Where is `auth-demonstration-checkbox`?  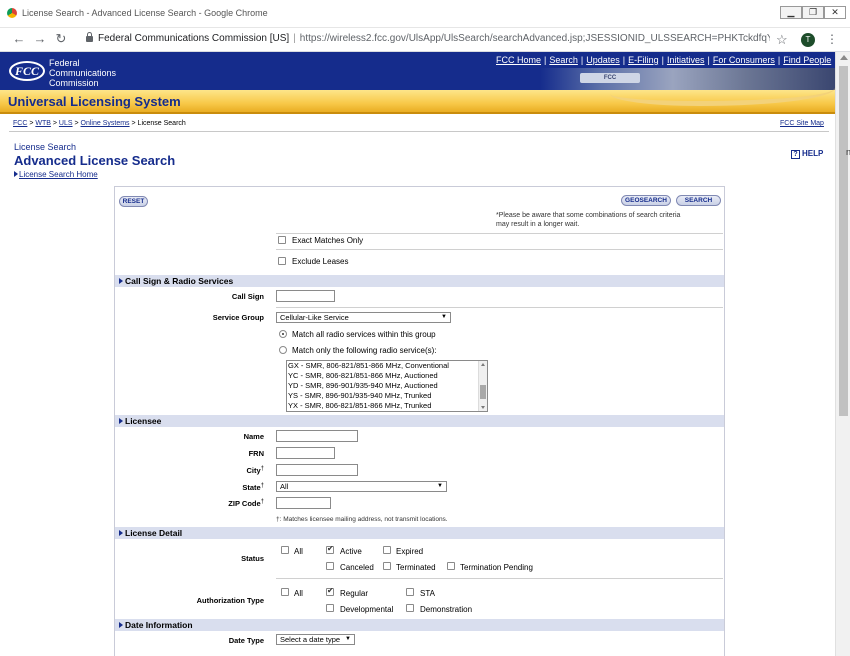 auth-demonstration-checkbox is located at coordinates (410, 608).